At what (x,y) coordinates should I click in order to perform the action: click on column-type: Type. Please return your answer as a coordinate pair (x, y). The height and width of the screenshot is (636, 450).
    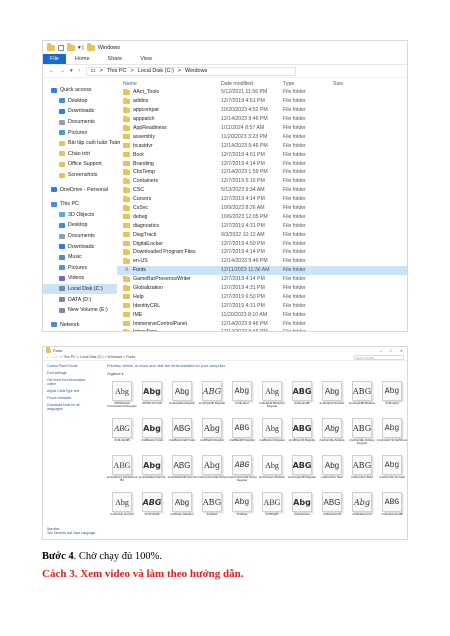
    Looking at the image, I should click on (308, 84).